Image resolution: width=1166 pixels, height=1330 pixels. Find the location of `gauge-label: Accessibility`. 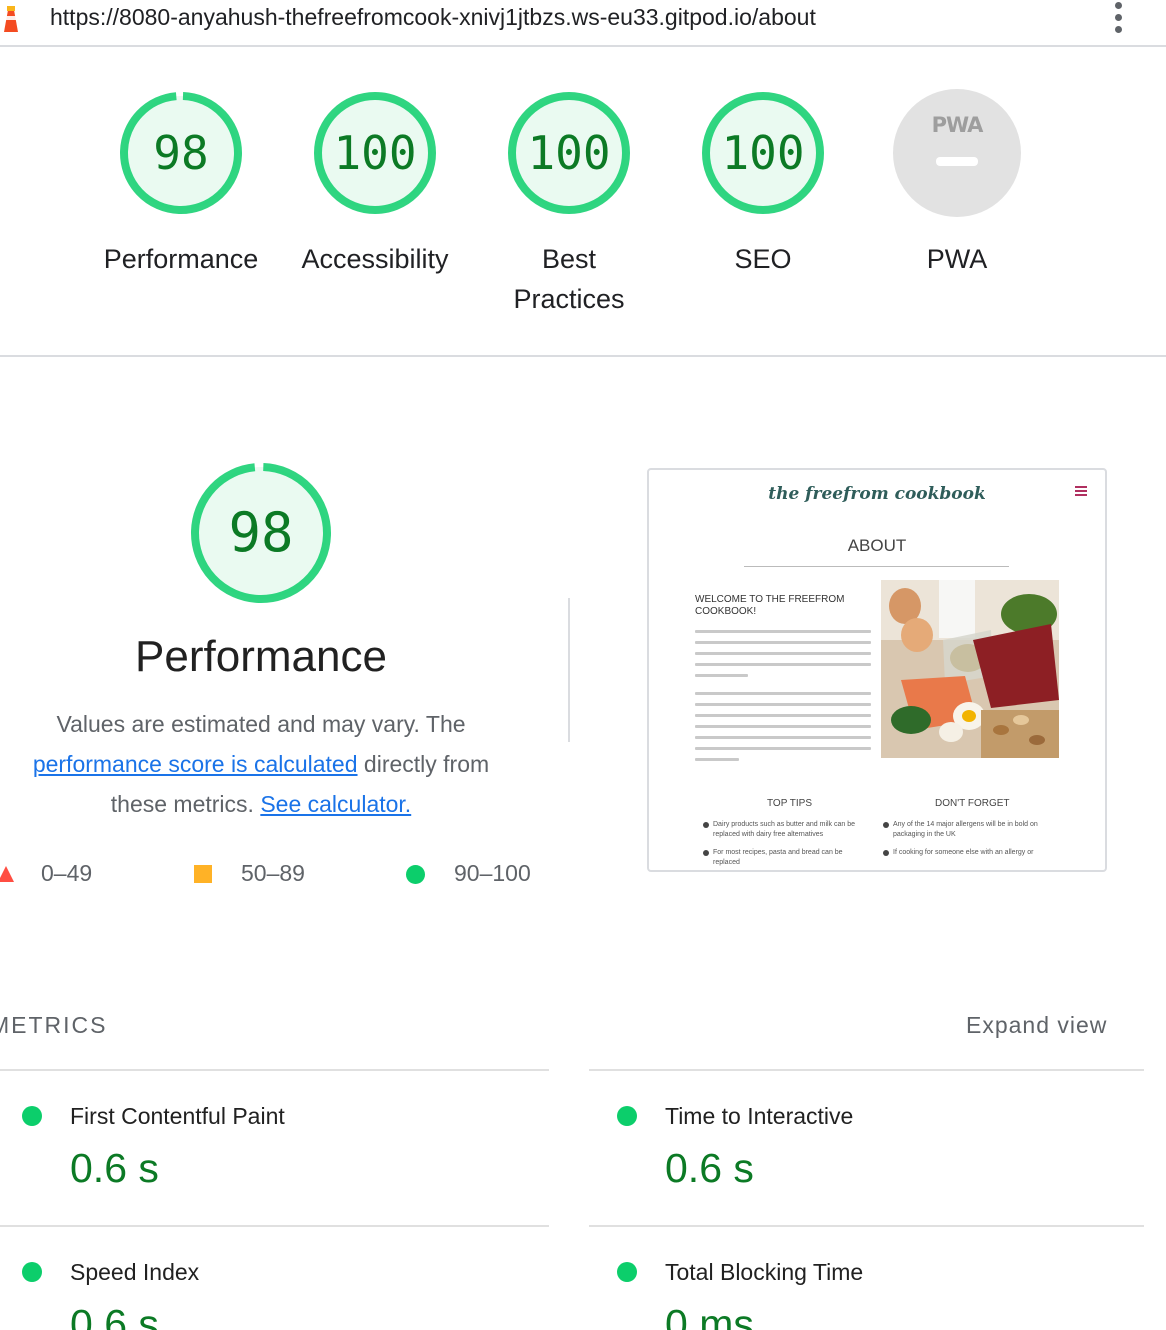

gauge-label: Accessibility is located at coordinates (375, 259).